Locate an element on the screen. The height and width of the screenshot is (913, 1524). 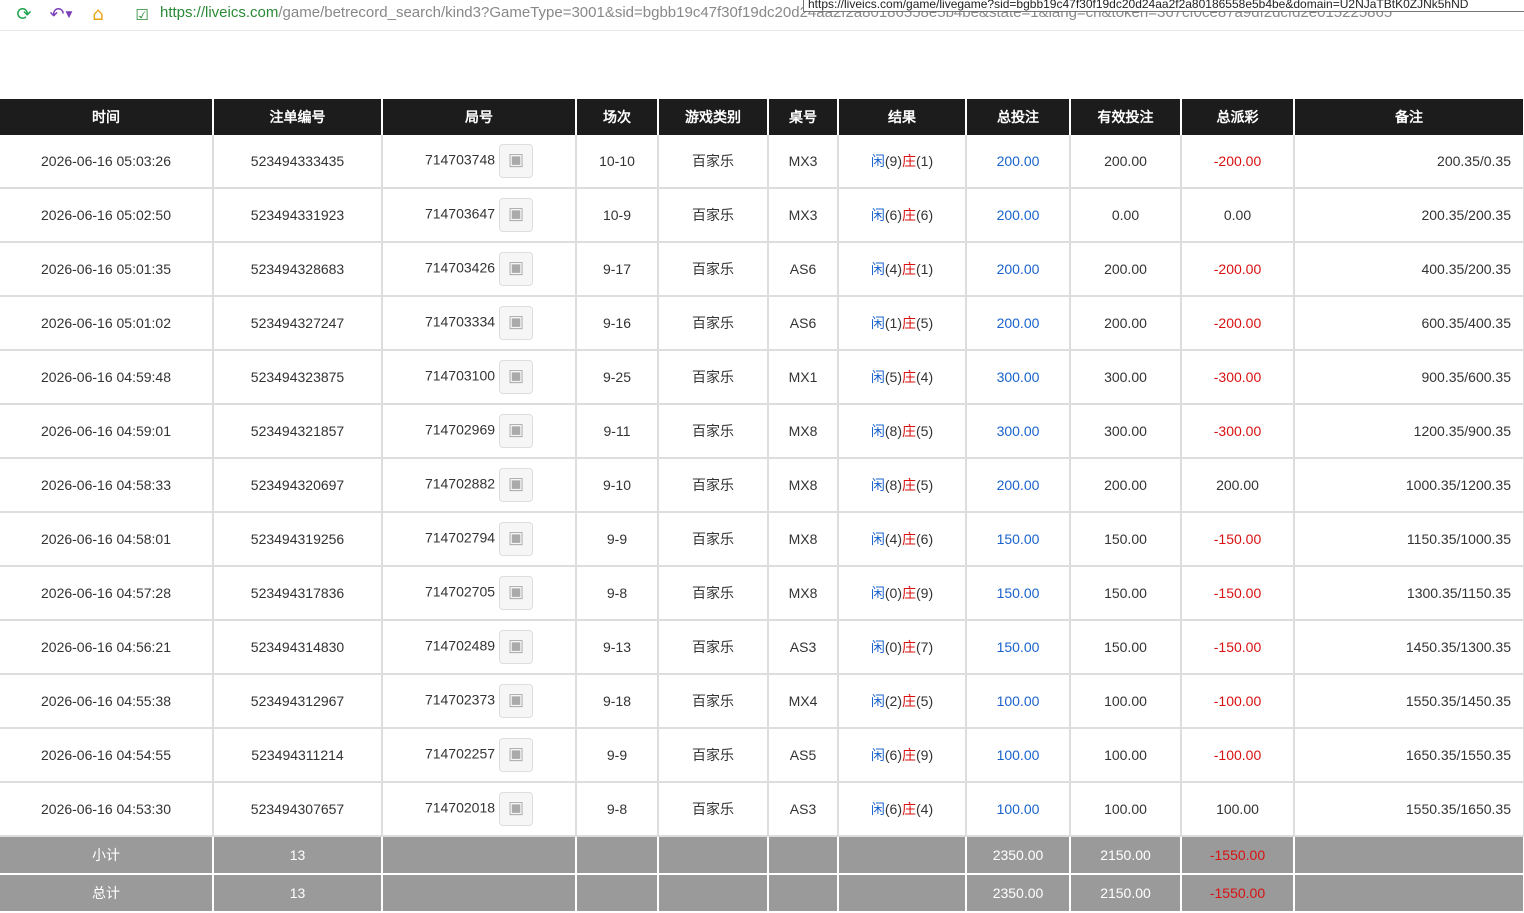
cell-total-bet: 100.00 is located at coordinates (1018, 755).